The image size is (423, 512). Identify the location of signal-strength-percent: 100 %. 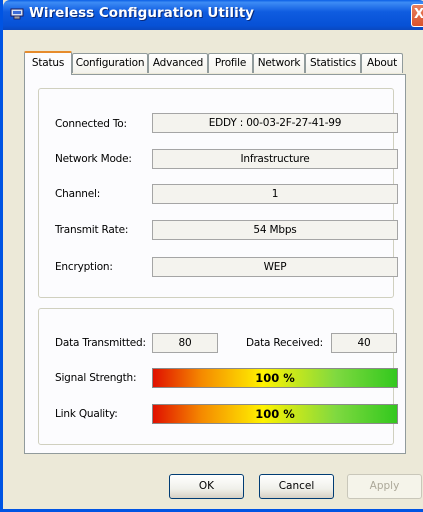
(275, 378).